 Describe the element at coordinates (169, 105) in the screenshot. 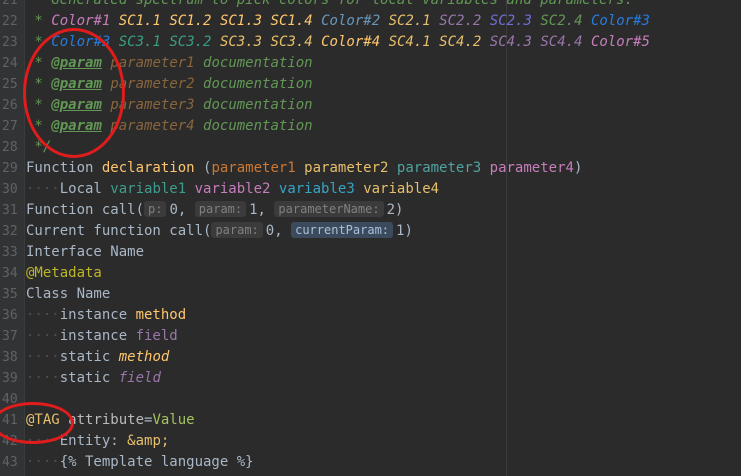

I see `code-text: * @param parameter3 documentation` at that location.